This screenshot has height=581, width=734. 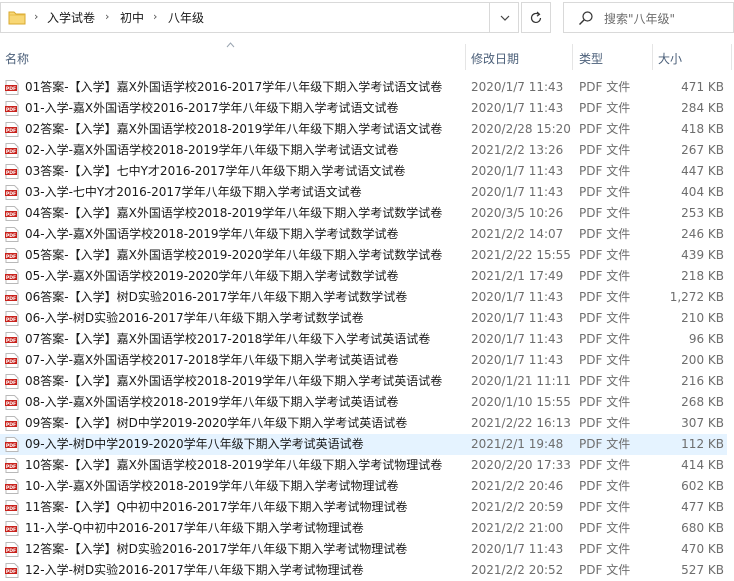 I want to click on file-size: 470 KB, so click(x=702, y=549).